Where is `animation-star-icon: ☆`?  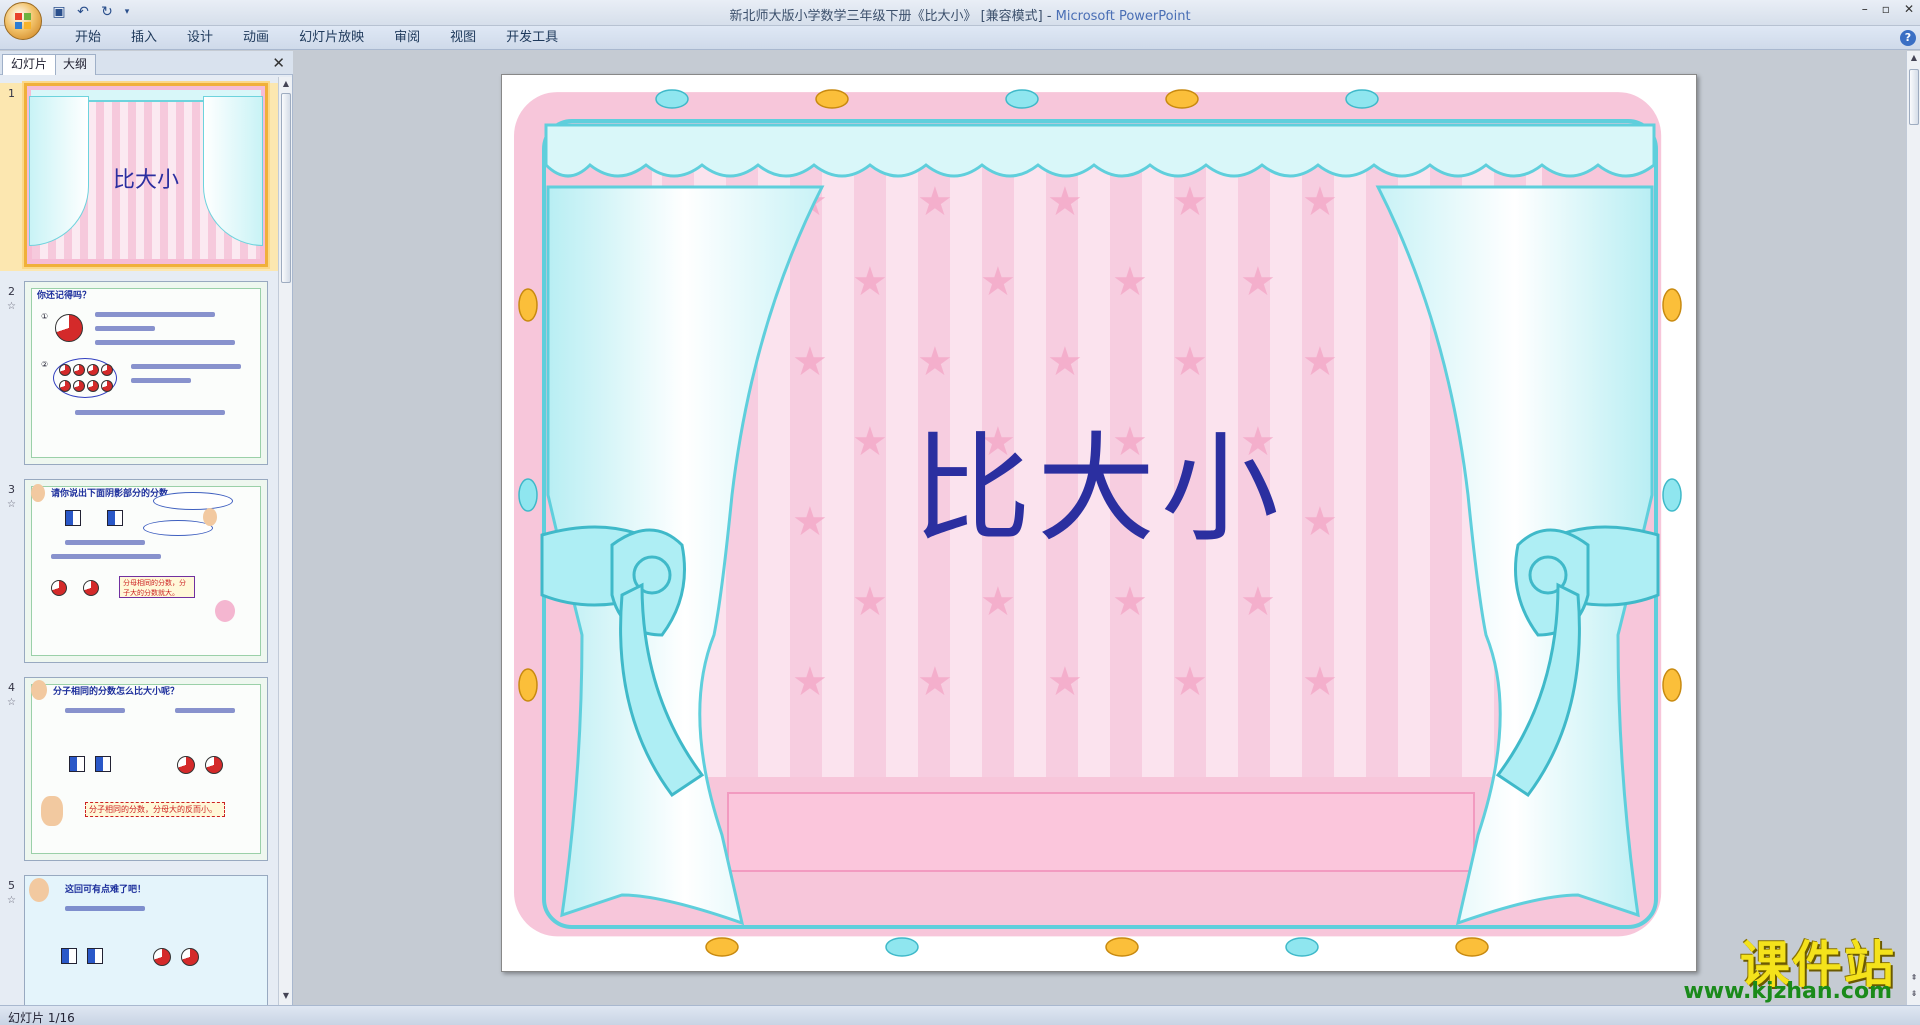
animation-star-icon: ☆ is located at coordinates (11, 504).